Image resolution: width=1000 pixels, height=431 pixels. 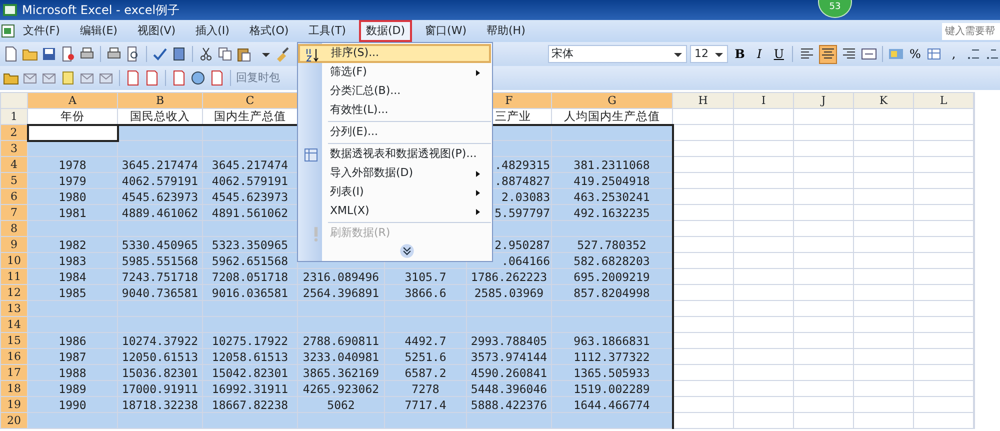 What do you see at coordinates (509, 372) in the screenshot?
I see `table-cell: 4590.260841` at bounding box center [509, 372].